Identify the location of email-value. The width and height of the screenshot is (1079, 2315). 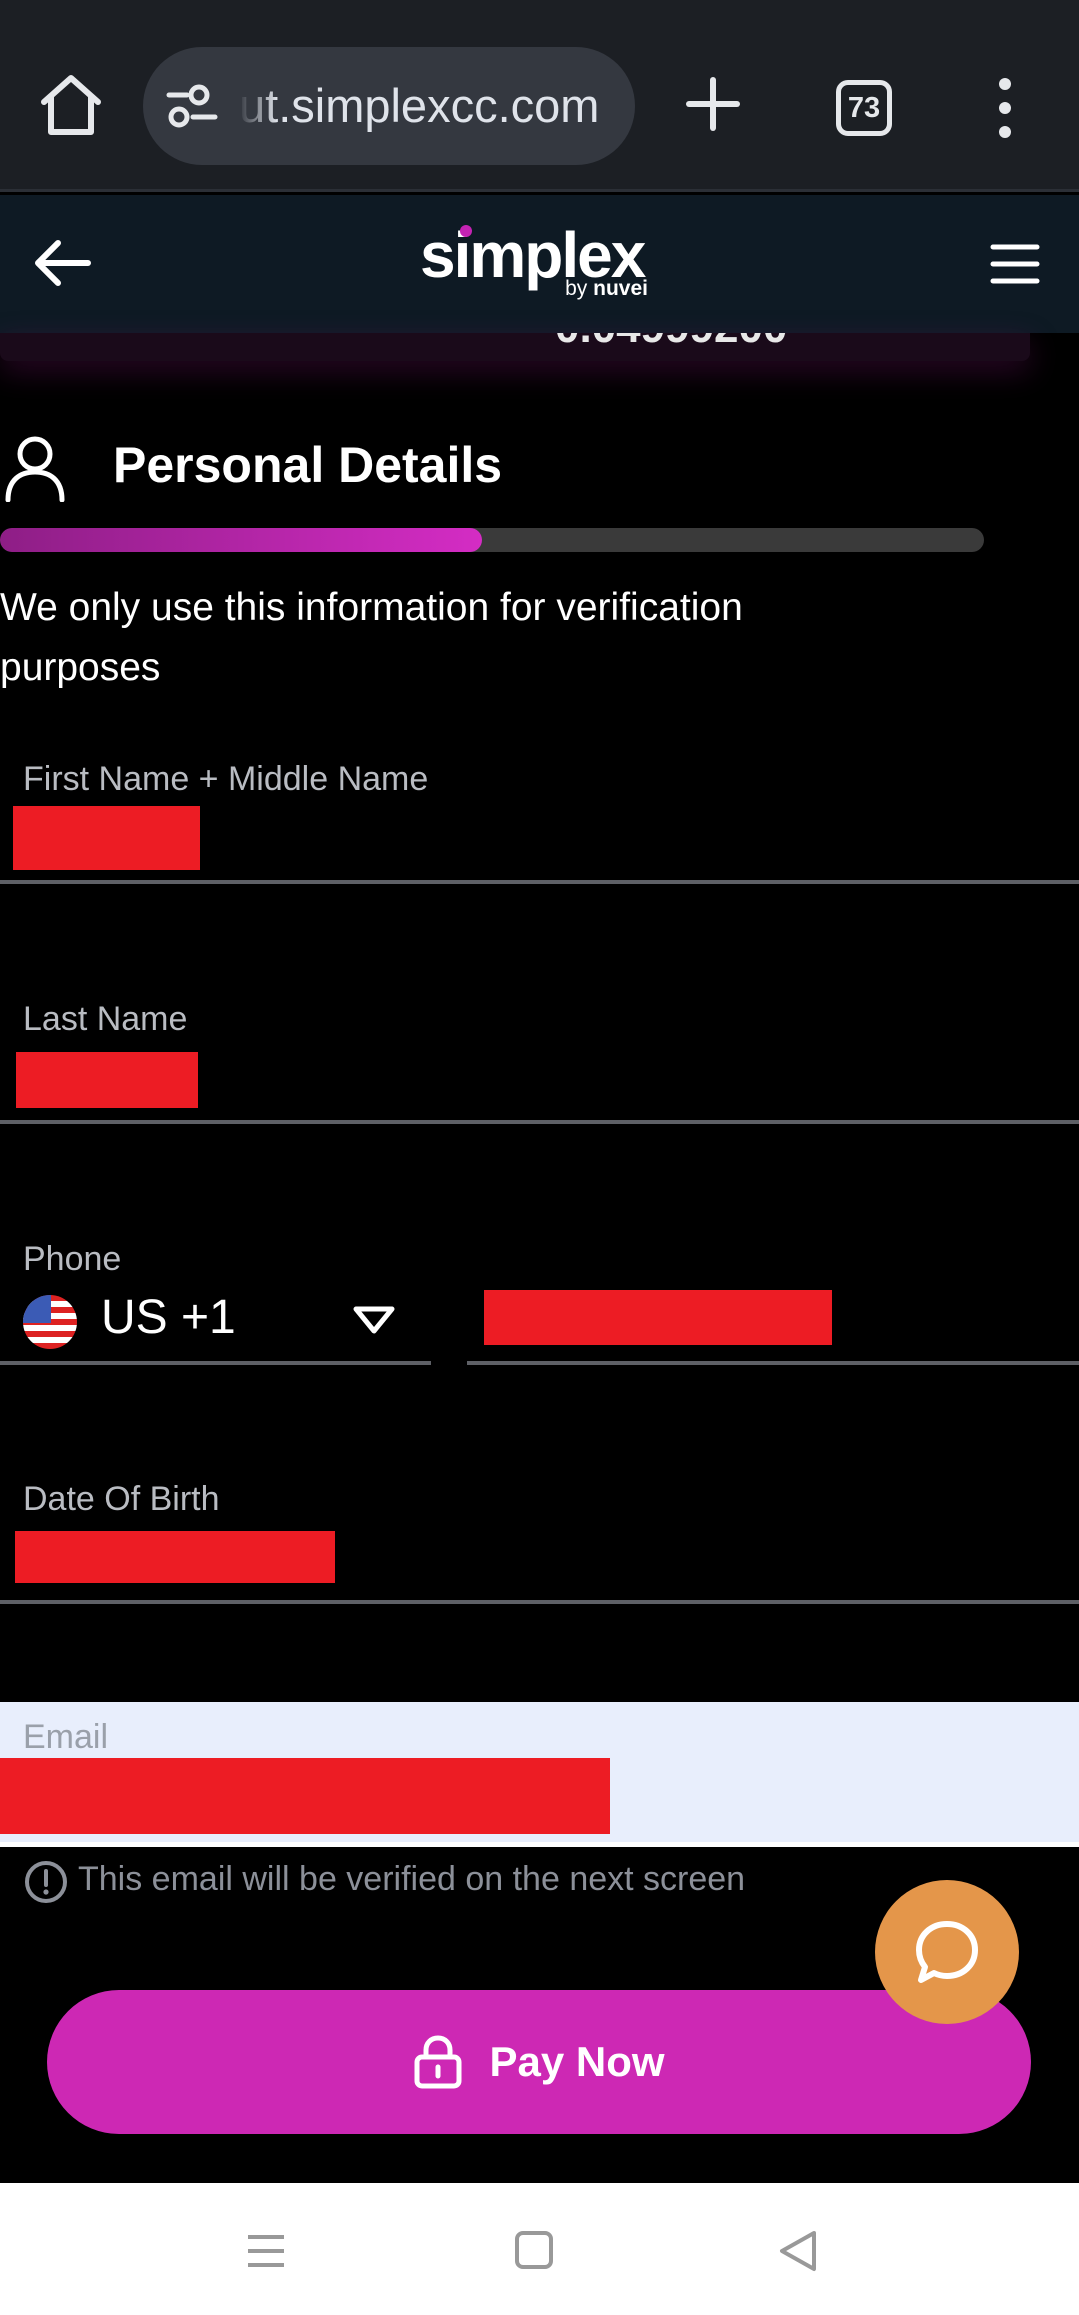
(305, 1796).